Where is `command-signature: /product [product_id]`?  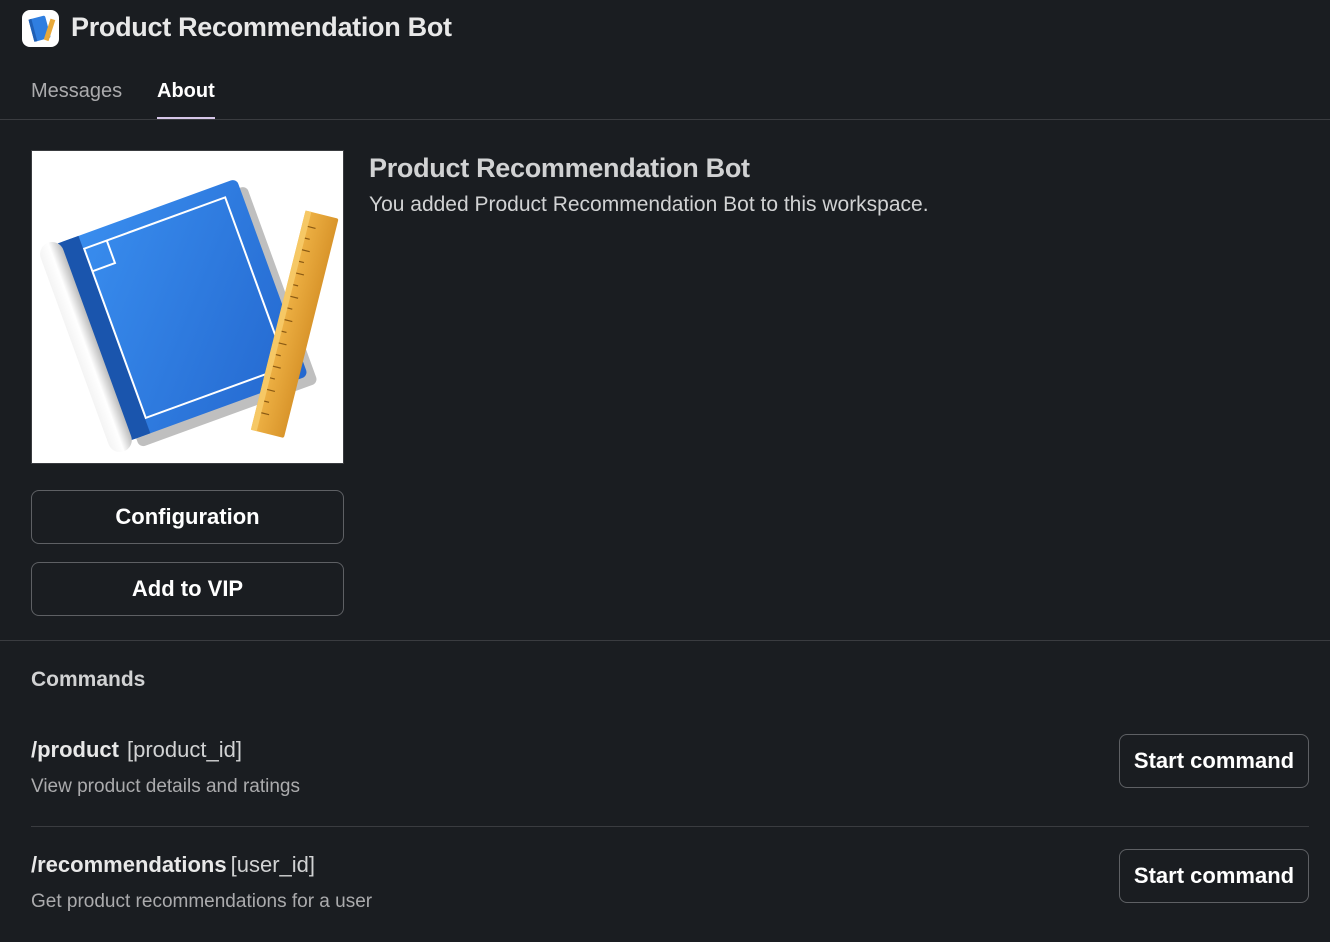 command-signature: /product [product_id] is located at coordinates (136, 750).